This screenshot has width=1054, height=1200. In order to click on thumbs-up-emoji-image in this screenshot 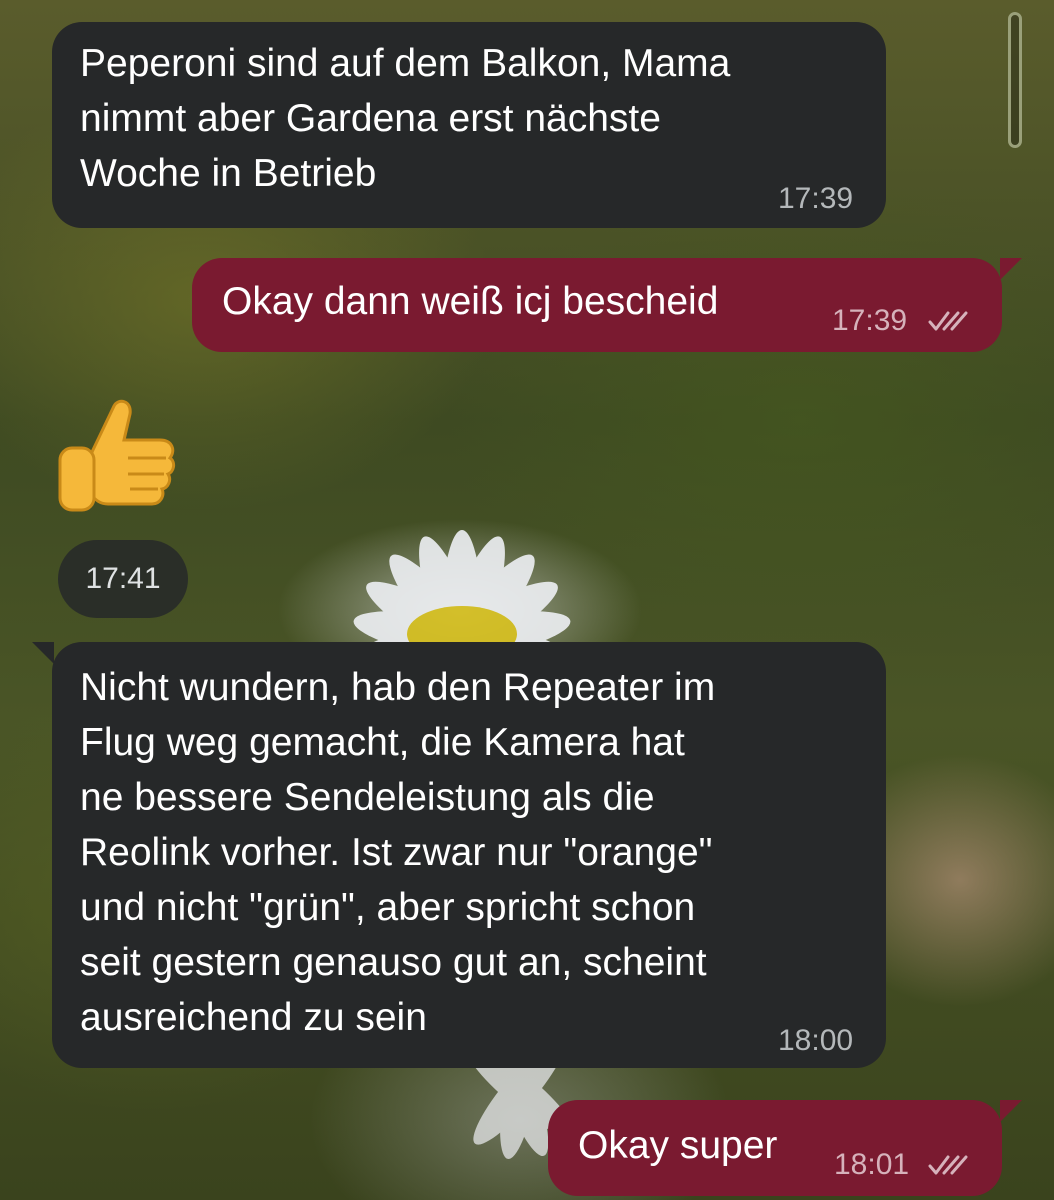, I will do `click(117, 455)`.